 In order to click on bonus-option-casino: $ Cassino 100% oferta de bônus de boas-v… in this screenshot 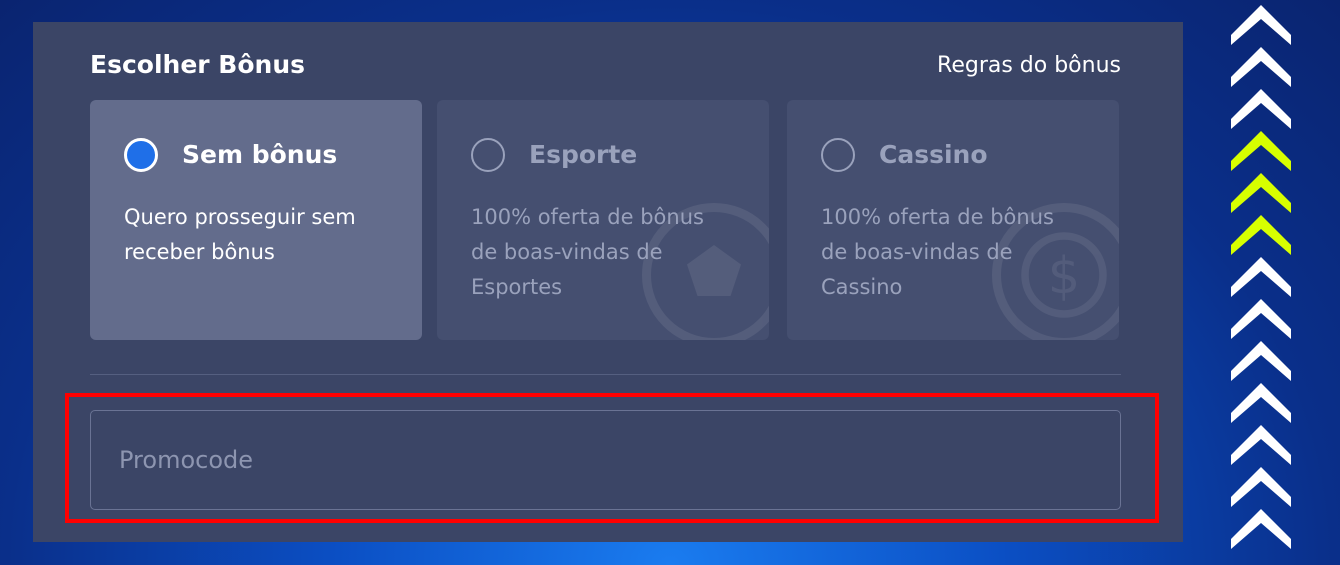, I will do `click(953, 220)`.